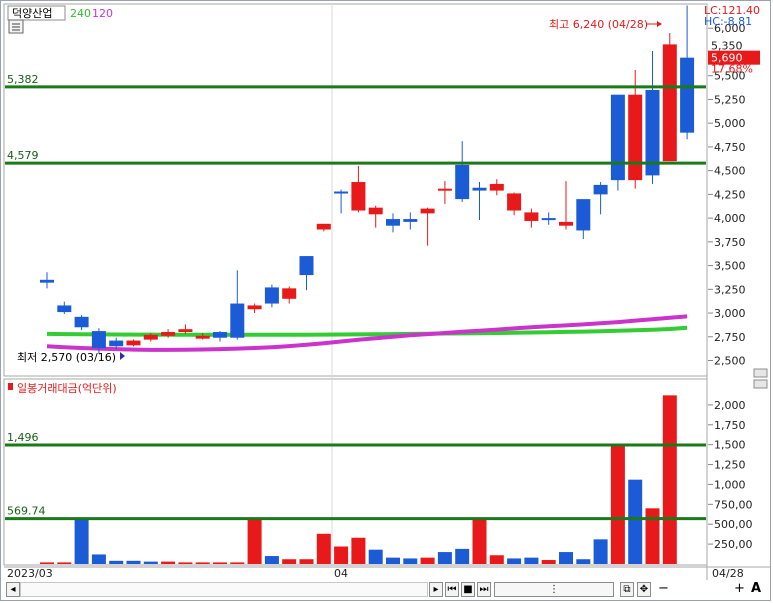  Describe the element at coordinates (730, 147) in the screenshot. I see `price-tick-label: 4,750` at that location.